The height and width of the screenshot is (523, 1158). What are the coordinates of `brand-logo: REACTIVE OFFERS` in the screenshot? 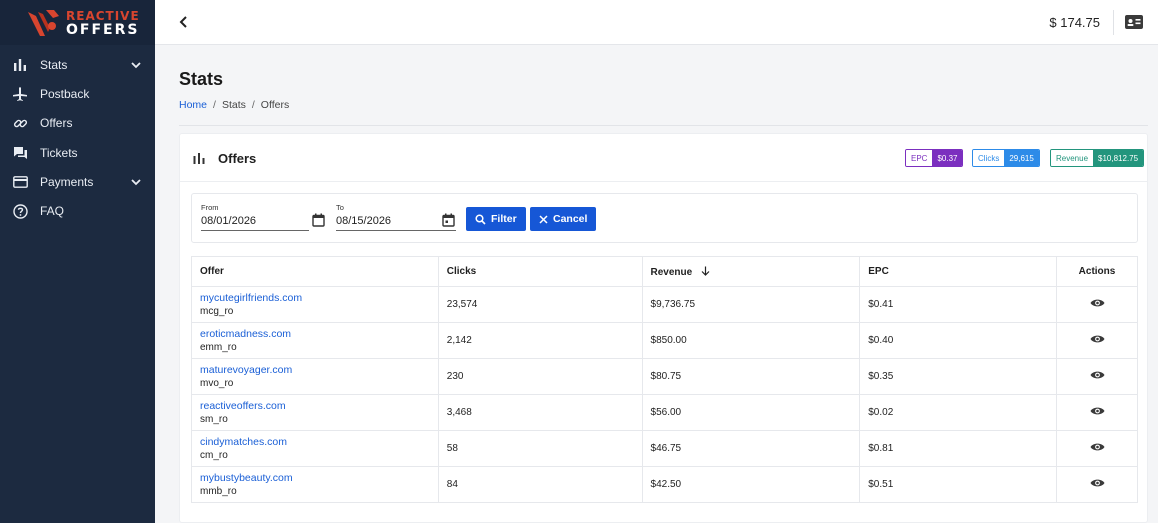 It's located at (77, 22).